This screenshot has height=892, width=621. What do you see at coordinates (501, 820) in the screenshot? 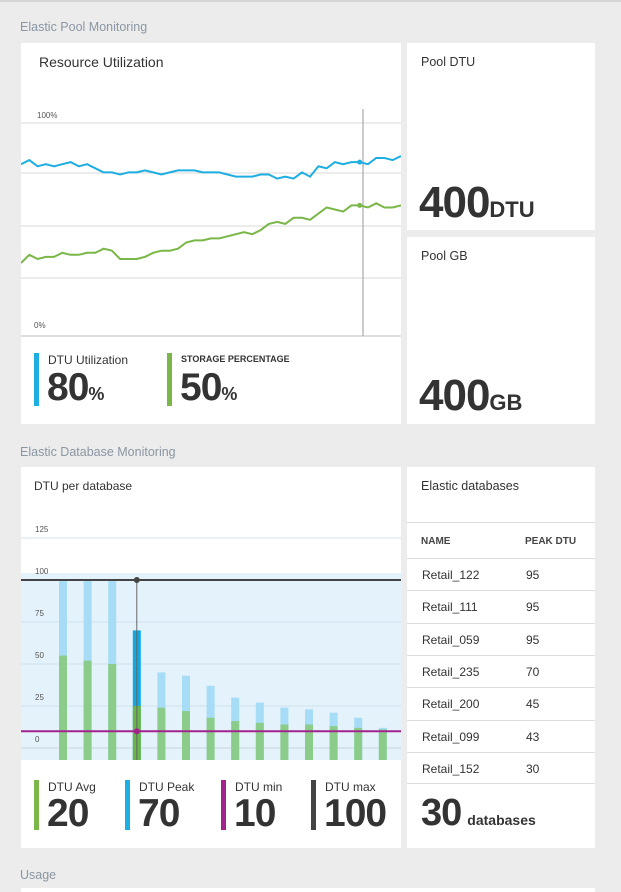
I see `big-unit: databases` at bounding box center [501, 820].